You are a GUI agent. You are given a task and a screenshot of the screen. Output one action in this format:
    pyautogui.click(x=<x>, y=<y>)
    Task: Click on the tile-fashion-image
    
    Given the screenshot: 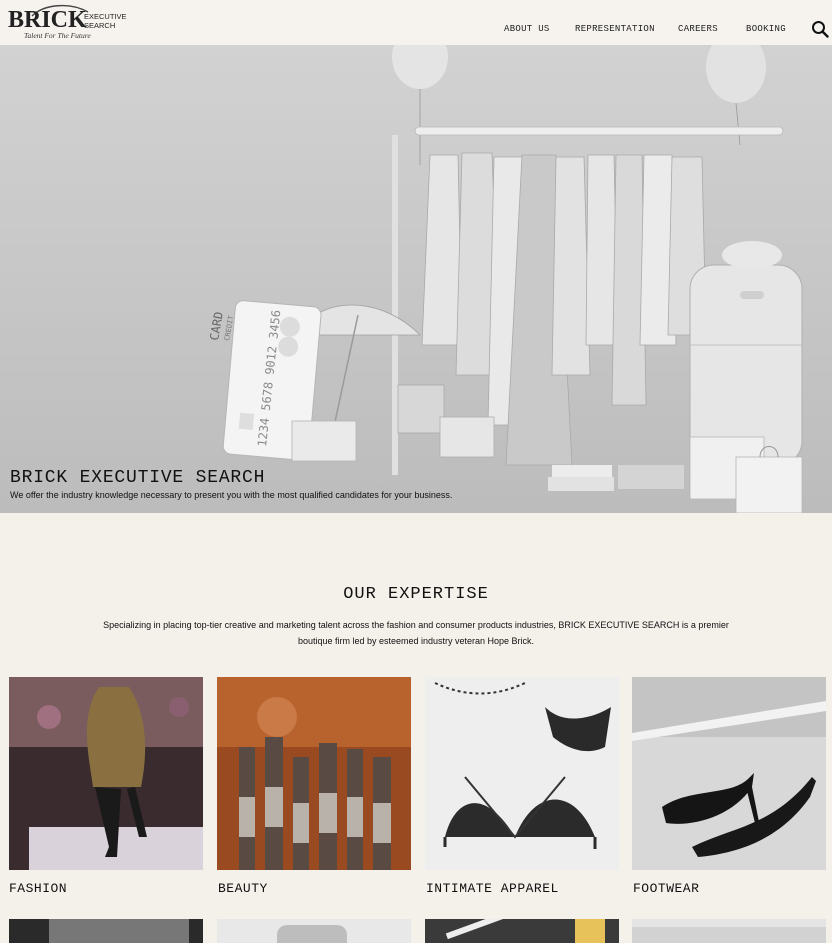 What is the action you would take?
    pyautogui.click(x=106, y=773)
    